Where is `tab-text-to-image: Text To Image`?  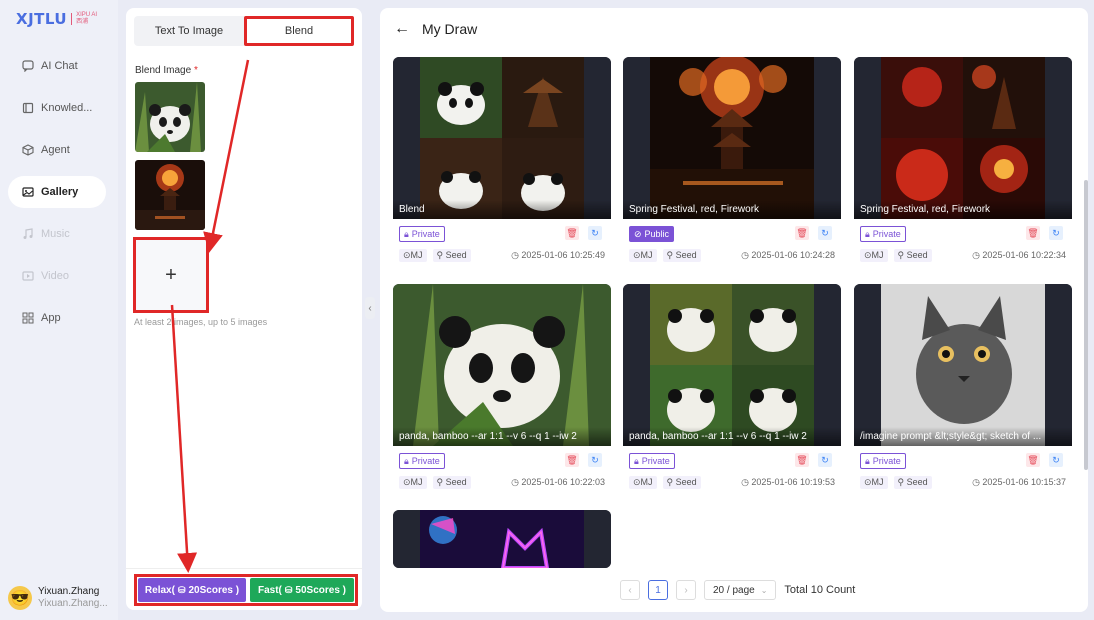
tab-text-to-image: Text To Image is located at coordinates (189, 31).